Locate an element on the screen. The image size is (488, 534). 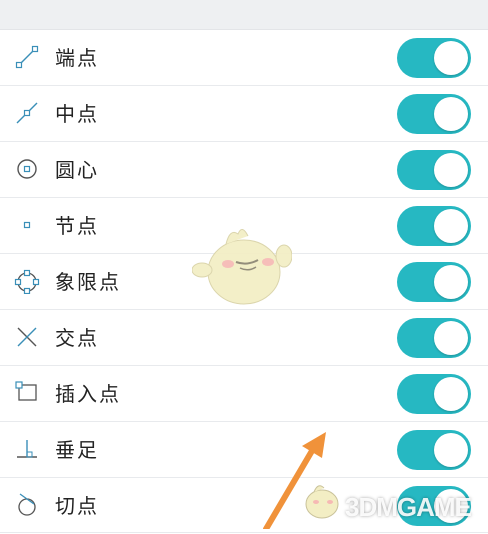
snap-label: 象限点 is located at coordinates (88, 282).